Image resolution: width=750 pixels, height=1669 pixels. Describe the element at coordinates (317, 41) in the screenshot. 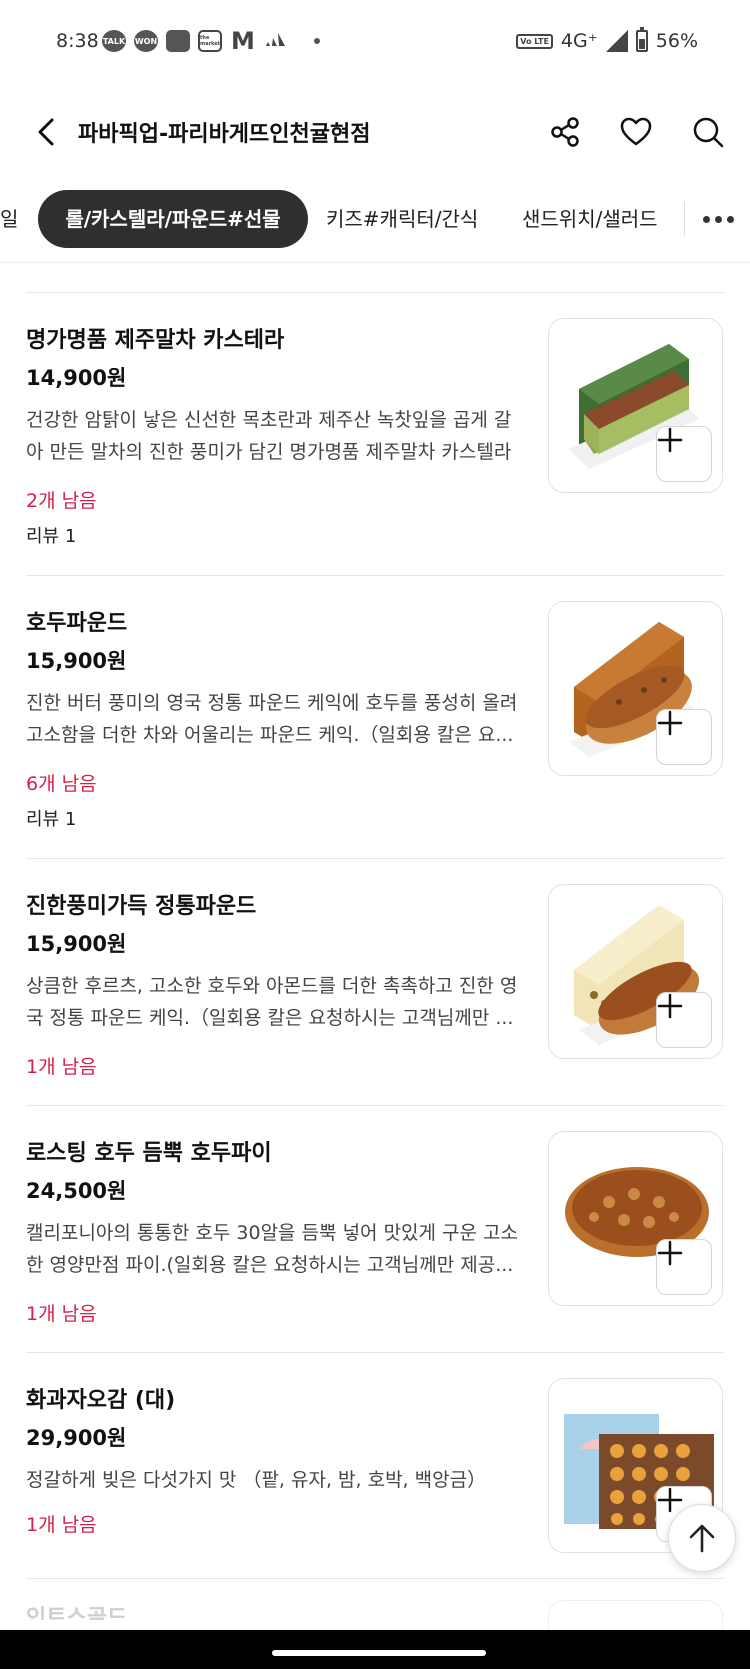

I see `more-notifications-dot` at that location.